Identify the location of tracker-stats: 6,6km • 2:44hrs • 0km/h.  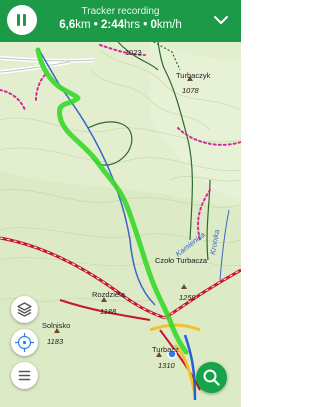
(120, 25).